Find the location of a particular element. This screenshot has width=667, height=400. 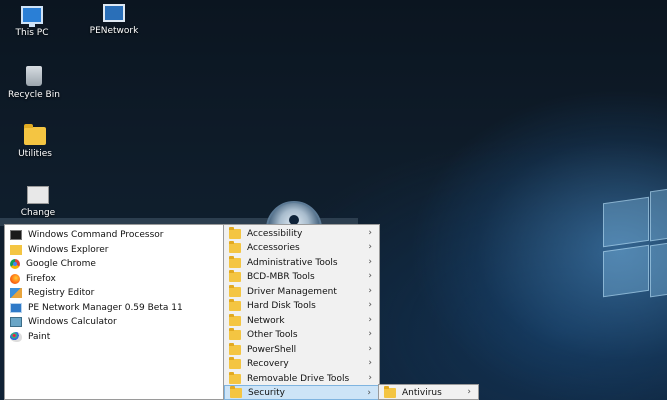

menu-folder-antivirus: Antivirus › is located at coordinates (428, 392).